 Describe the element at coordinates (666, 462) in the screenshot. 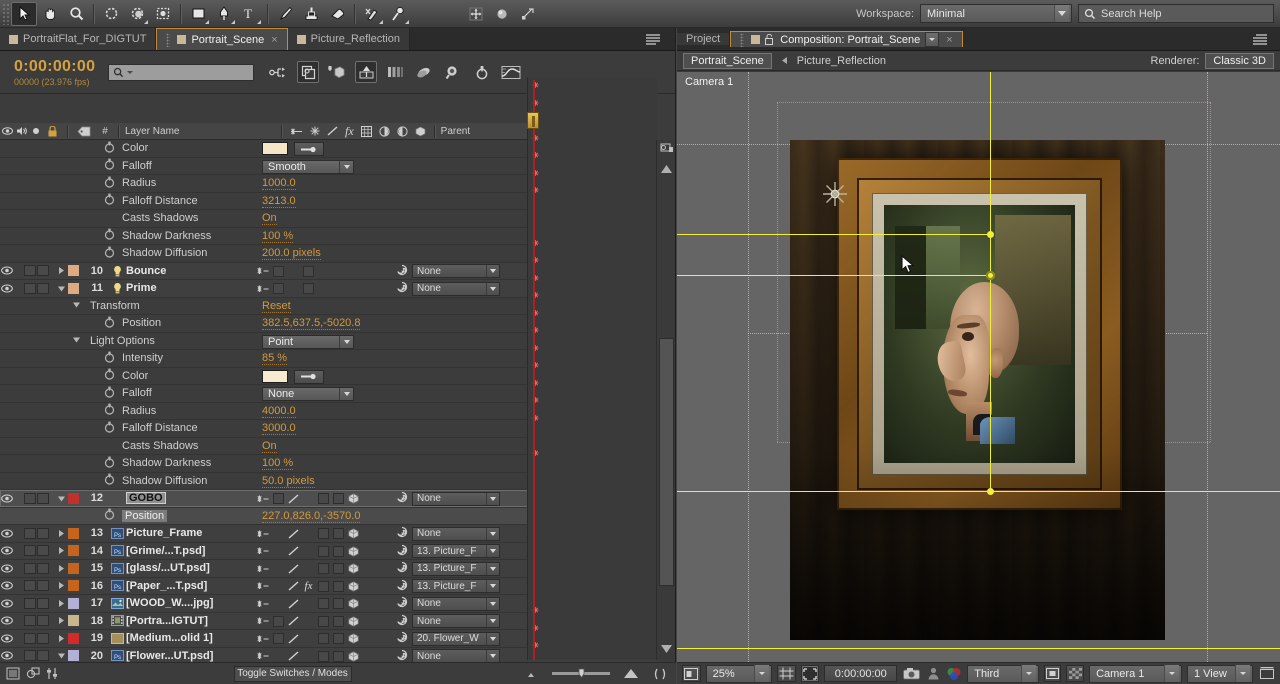

I see `scrollbar-thumb` at that location.